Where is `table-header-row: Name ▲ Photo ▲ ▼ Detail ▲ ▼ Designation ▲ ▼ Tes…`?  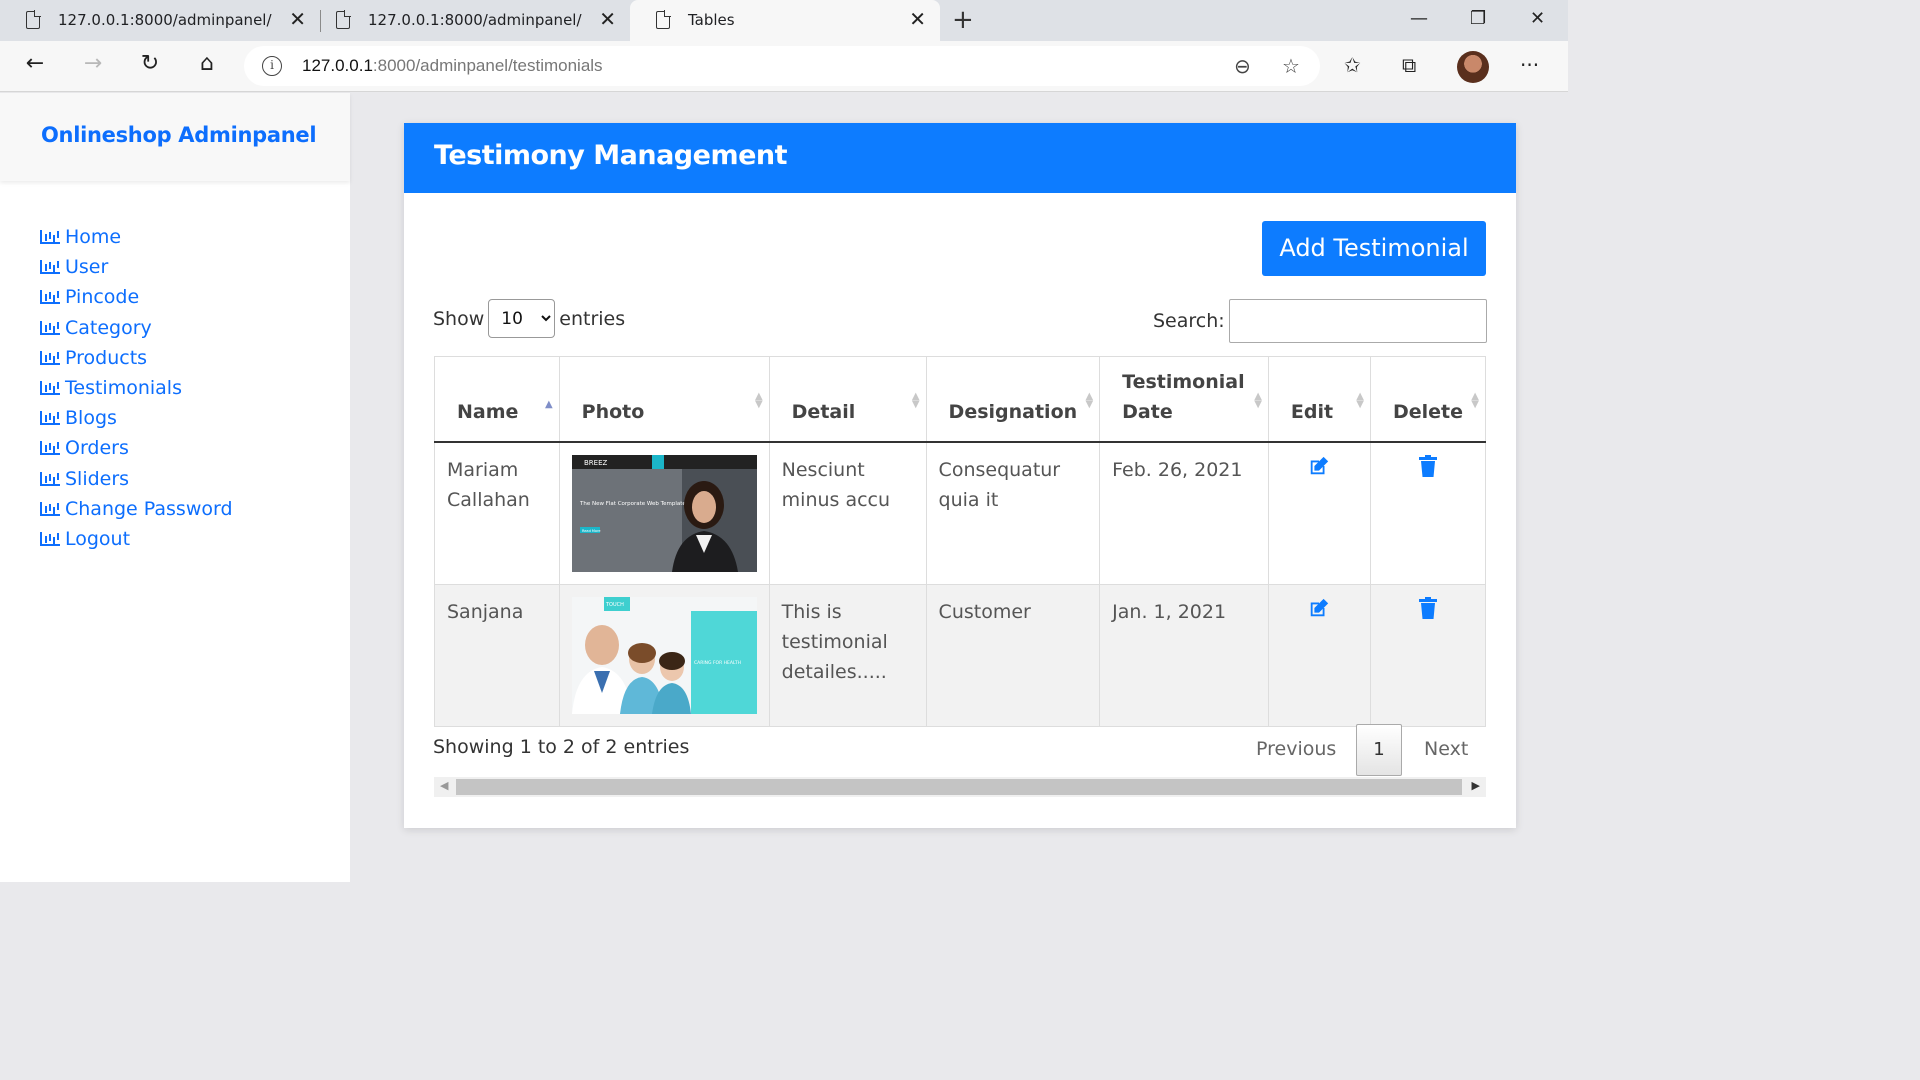
table-header-row: Name ▲ Photo ▲ ▼ Detail ▲ ▼ Designation ▲ ▼ Tes… is located at coordinates (960, 399).